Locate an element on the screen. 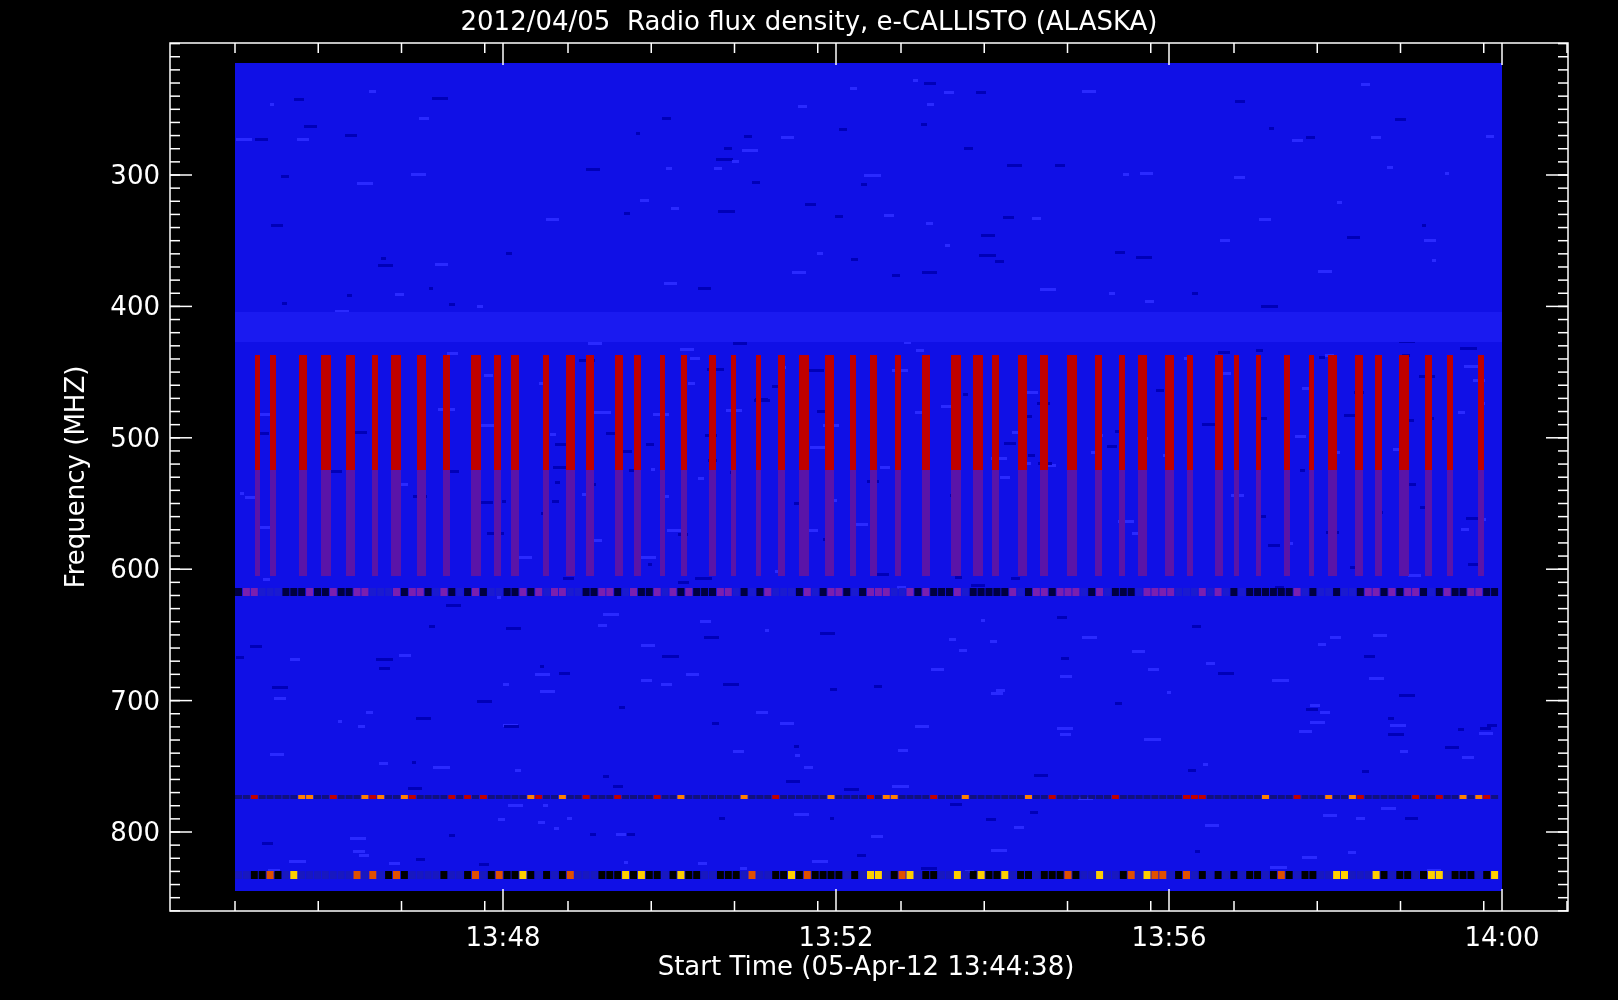 The image size is (1618, 1000). tick-label: 13:56 is located at coordinates (1169, 937).